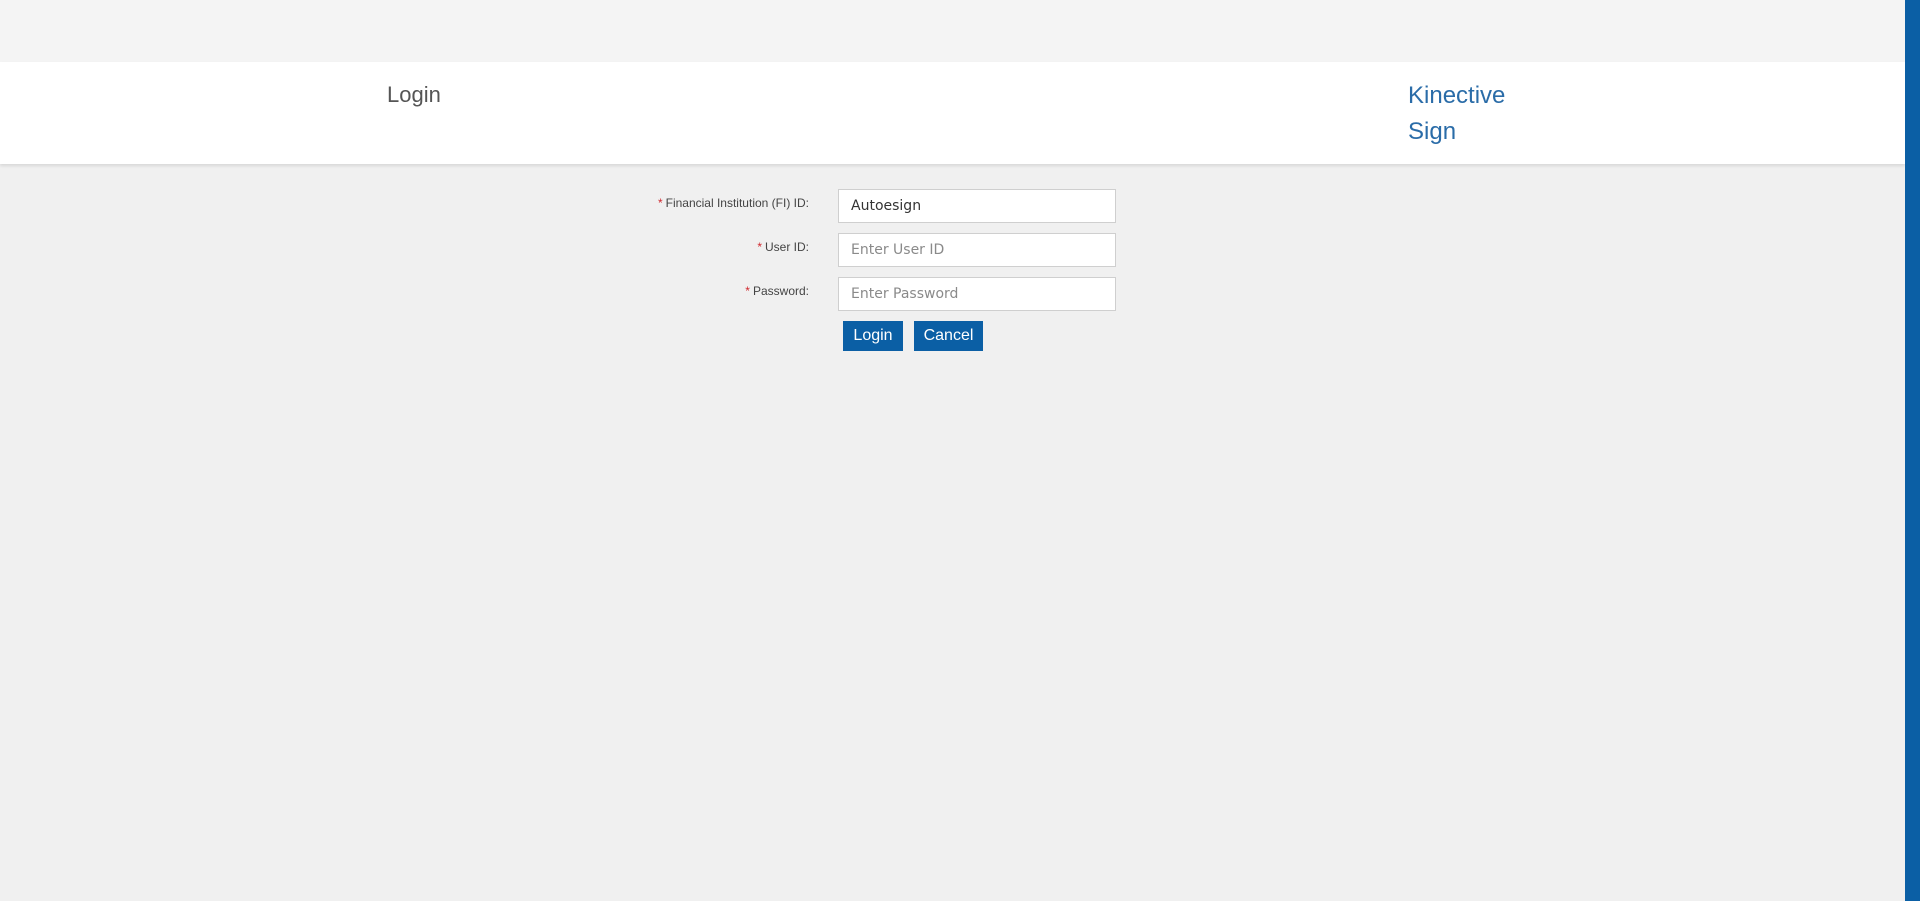  Describe the element at coordinates (1912, 450) in the screenshot. I see `right-edge-bar` at that location.